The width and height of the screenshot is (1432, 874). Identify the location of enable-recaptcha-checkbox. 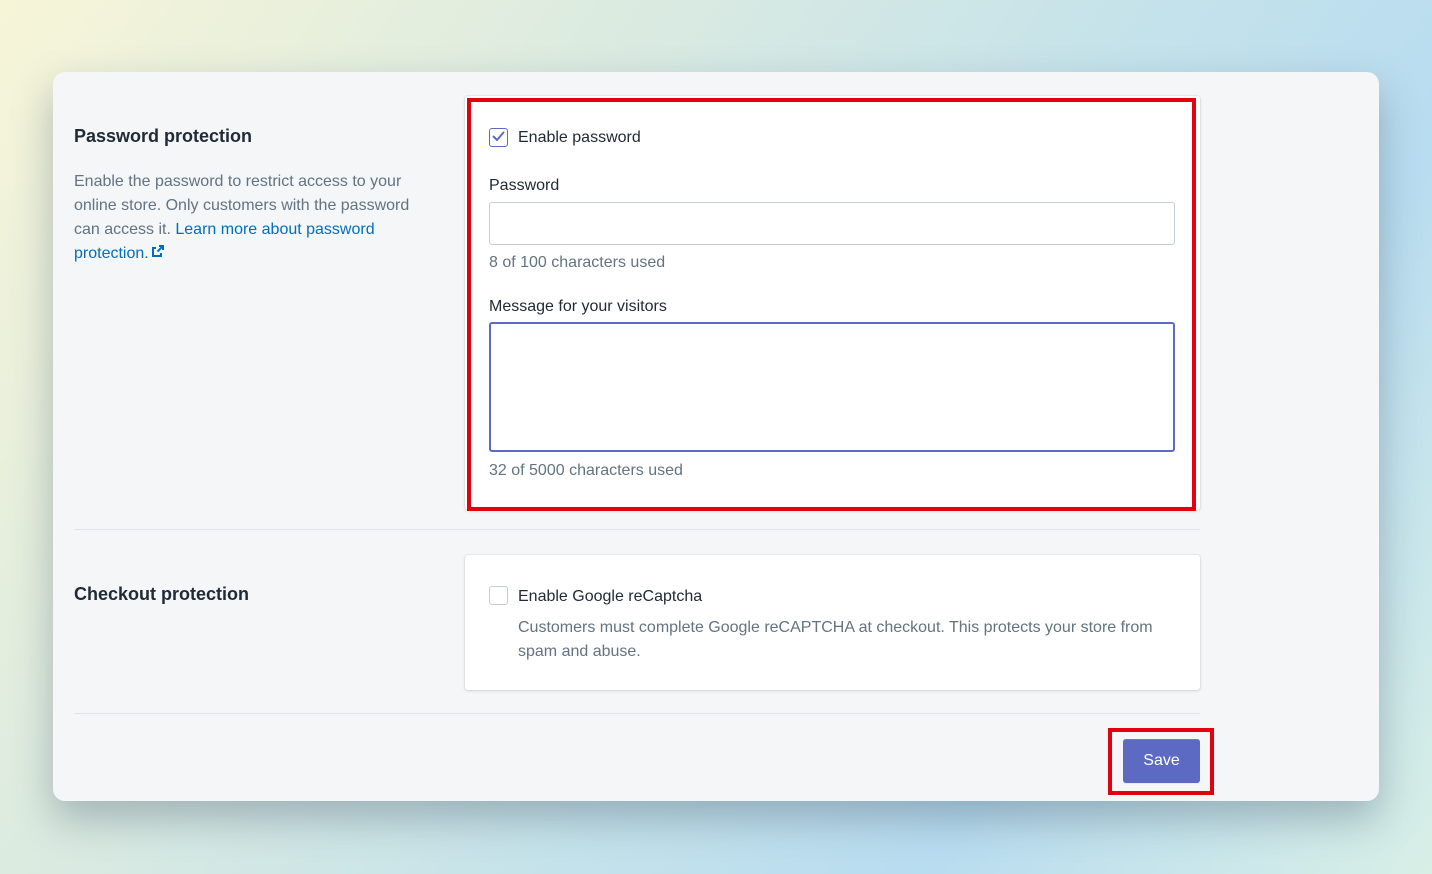
(498, 595).